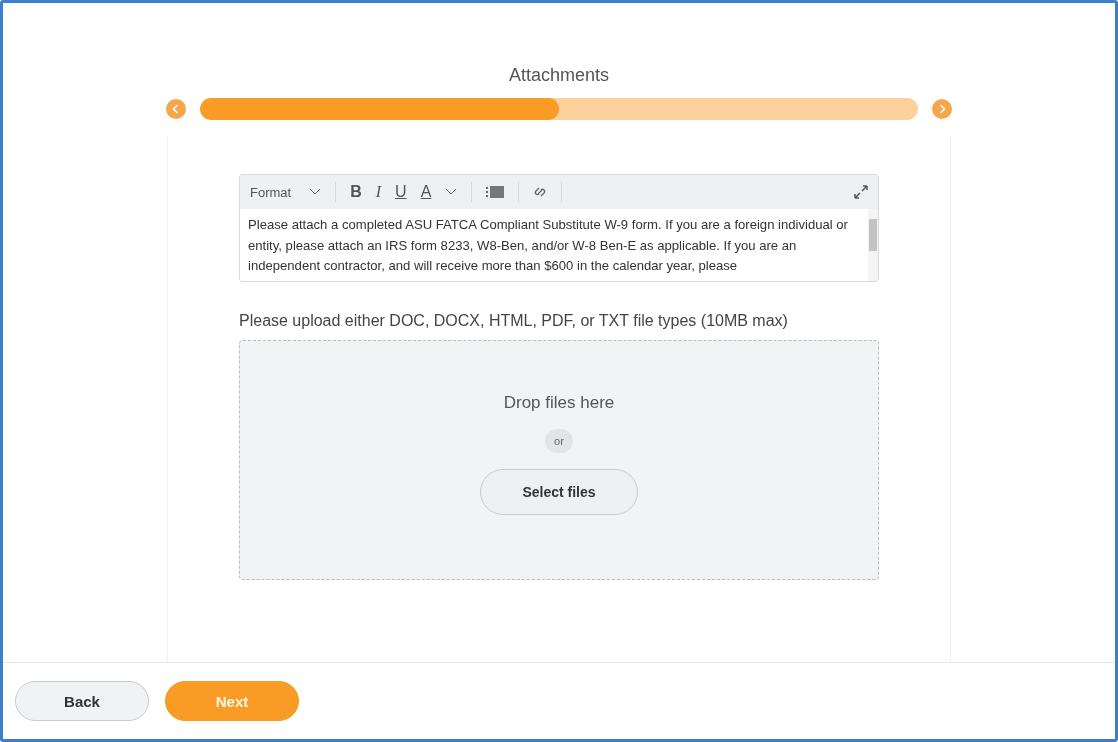 This screenshot has height=742, width=1118. I want to click on next-icon, so click(942, 109).